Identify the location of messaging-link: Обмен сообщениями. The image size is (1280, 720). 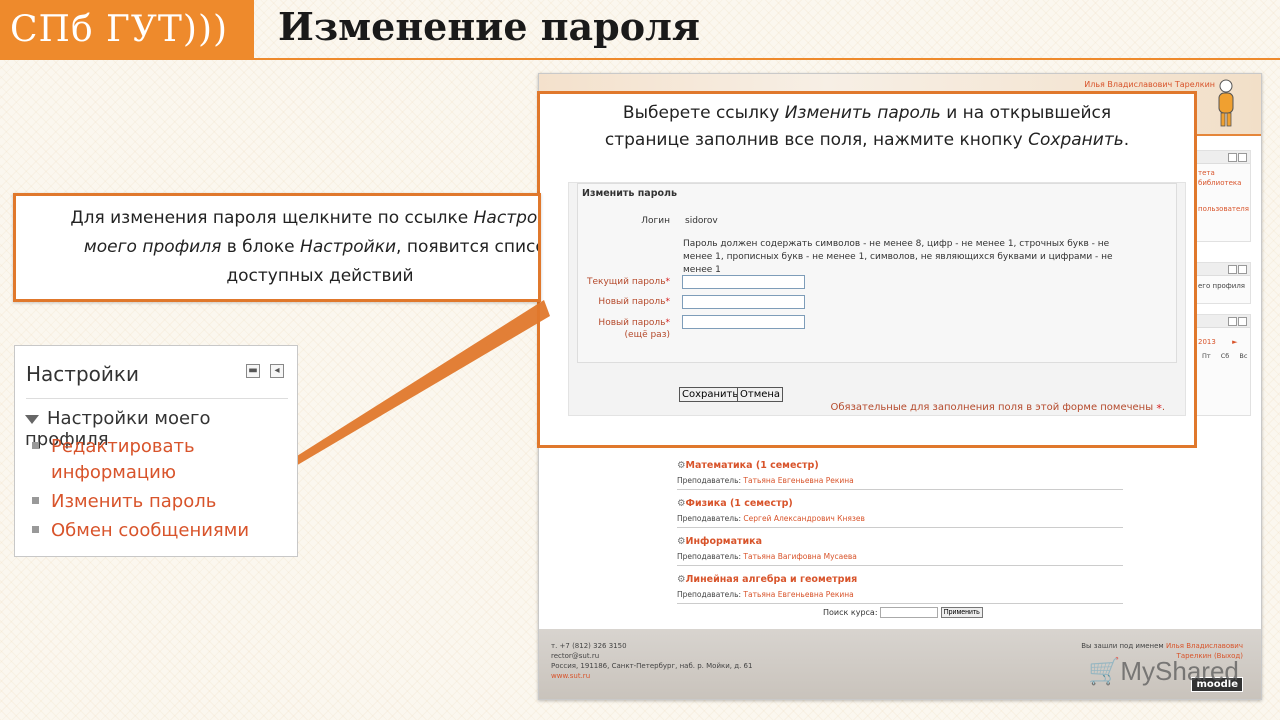
(140, 531).